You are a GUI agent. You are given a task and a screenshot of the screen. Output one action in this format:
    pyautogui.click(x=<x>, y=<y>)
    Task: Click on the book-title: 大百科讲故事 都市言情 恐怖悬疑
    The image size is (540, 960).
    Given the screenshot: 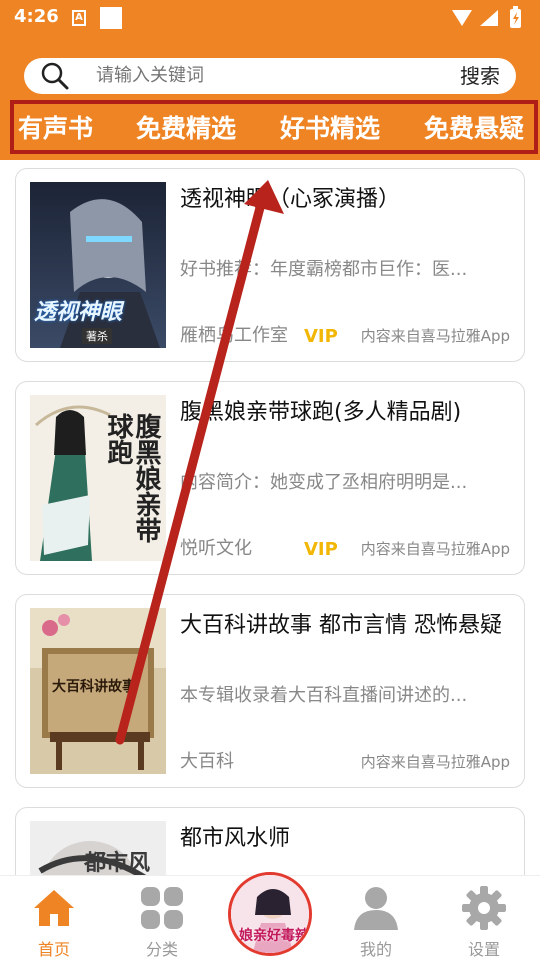 What is the action you would take?
    pyautogui.click(x=347, y=626)
    